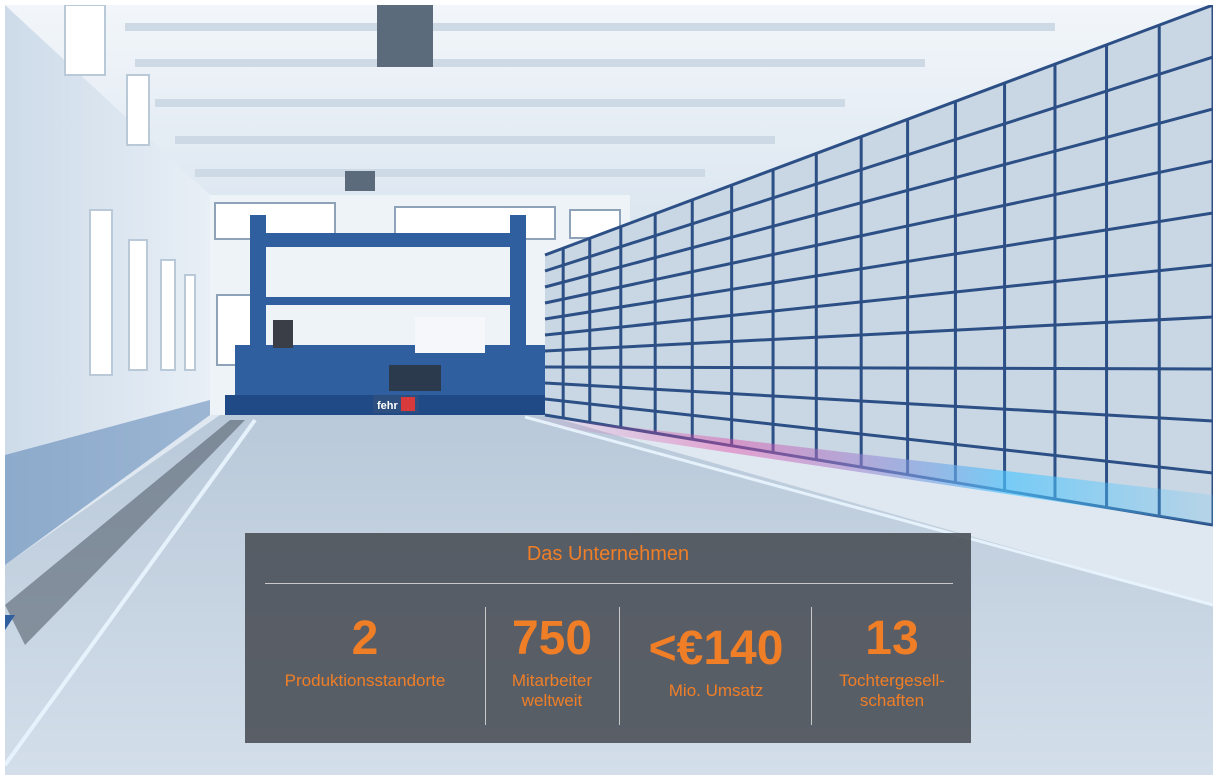 This screenshot has width=1218, height=780. I want to click on stat-label: Mio. Umsatz, so click(716, 690).